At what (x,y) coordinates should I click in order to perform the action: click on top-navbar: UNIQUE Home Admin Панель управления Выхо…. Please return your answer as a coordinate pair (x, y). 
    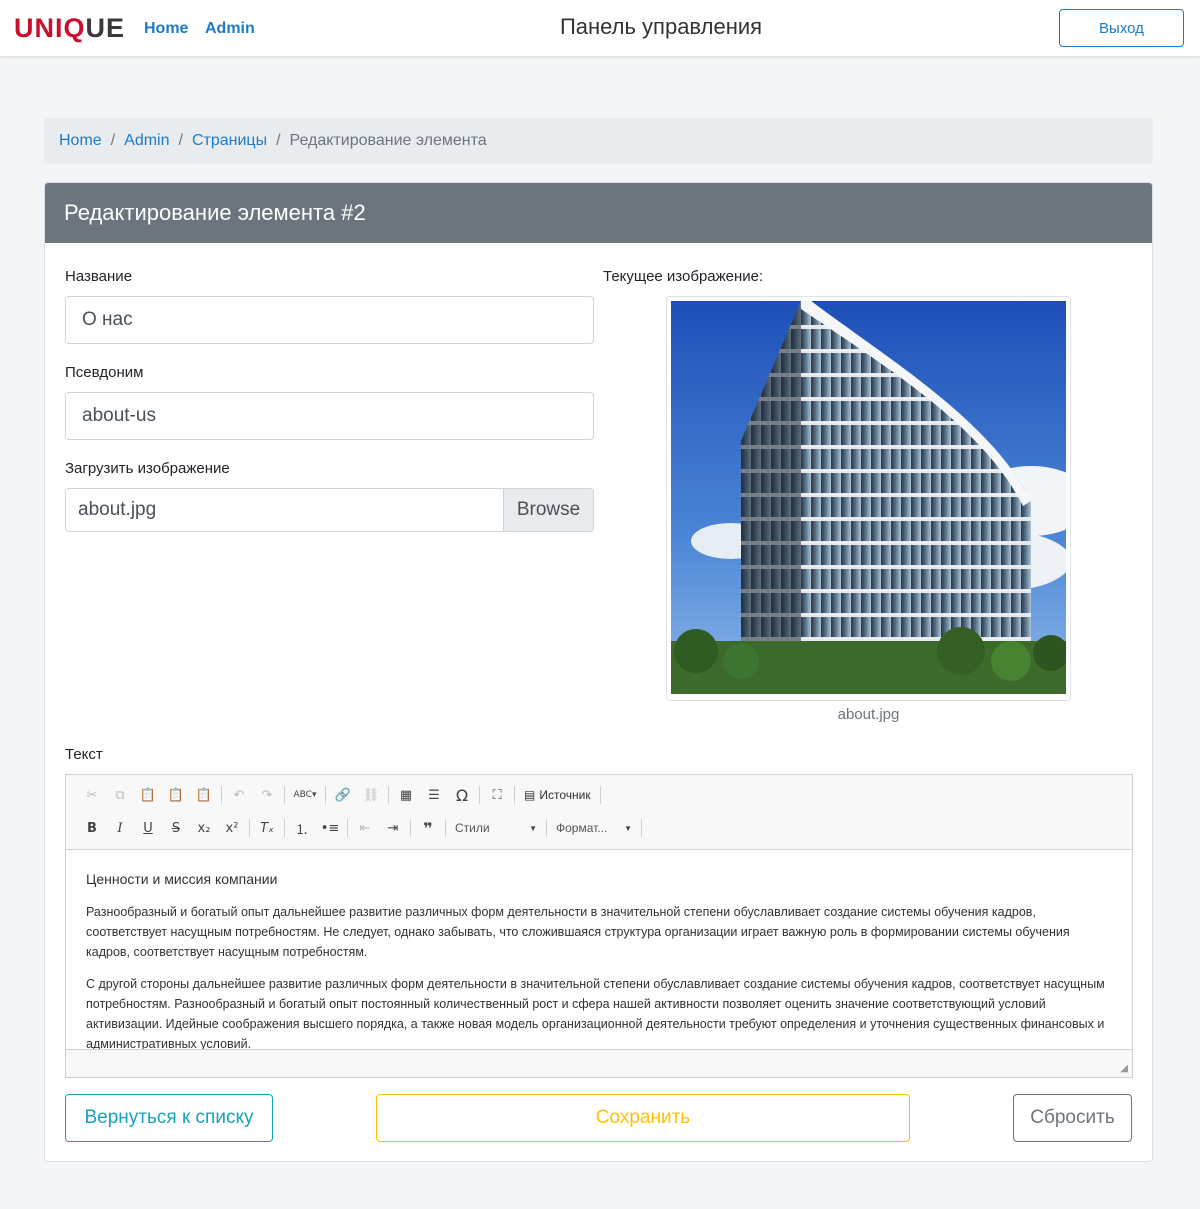
    Looking at the image, I should click on (600, 28).